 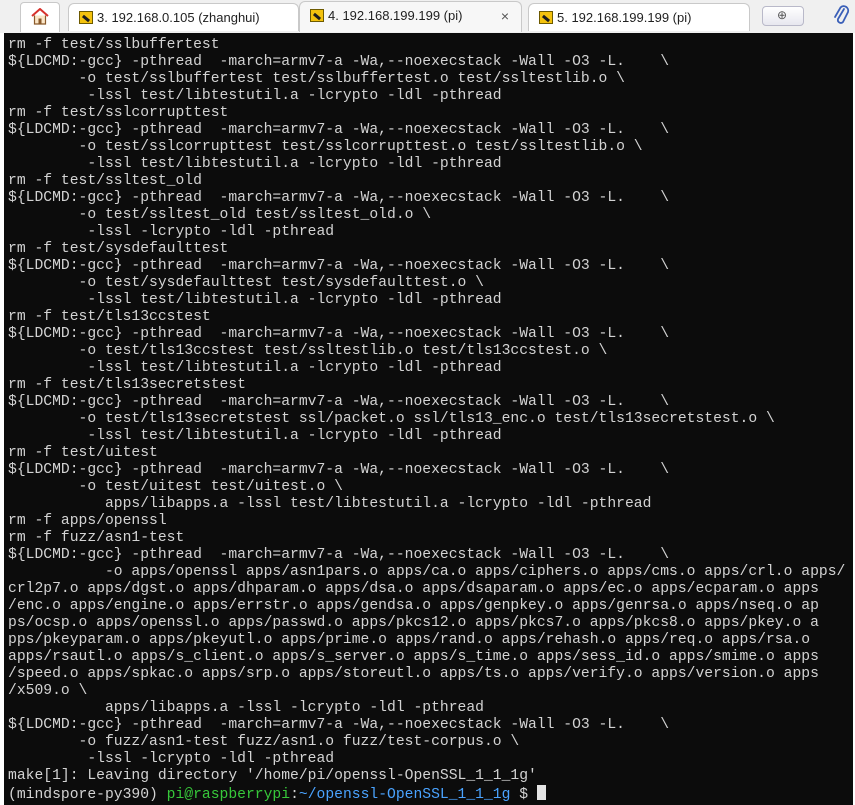 I want to click on tab-session-5: 5. 192.168.199.199 (pi), so click(x=639, y=17).